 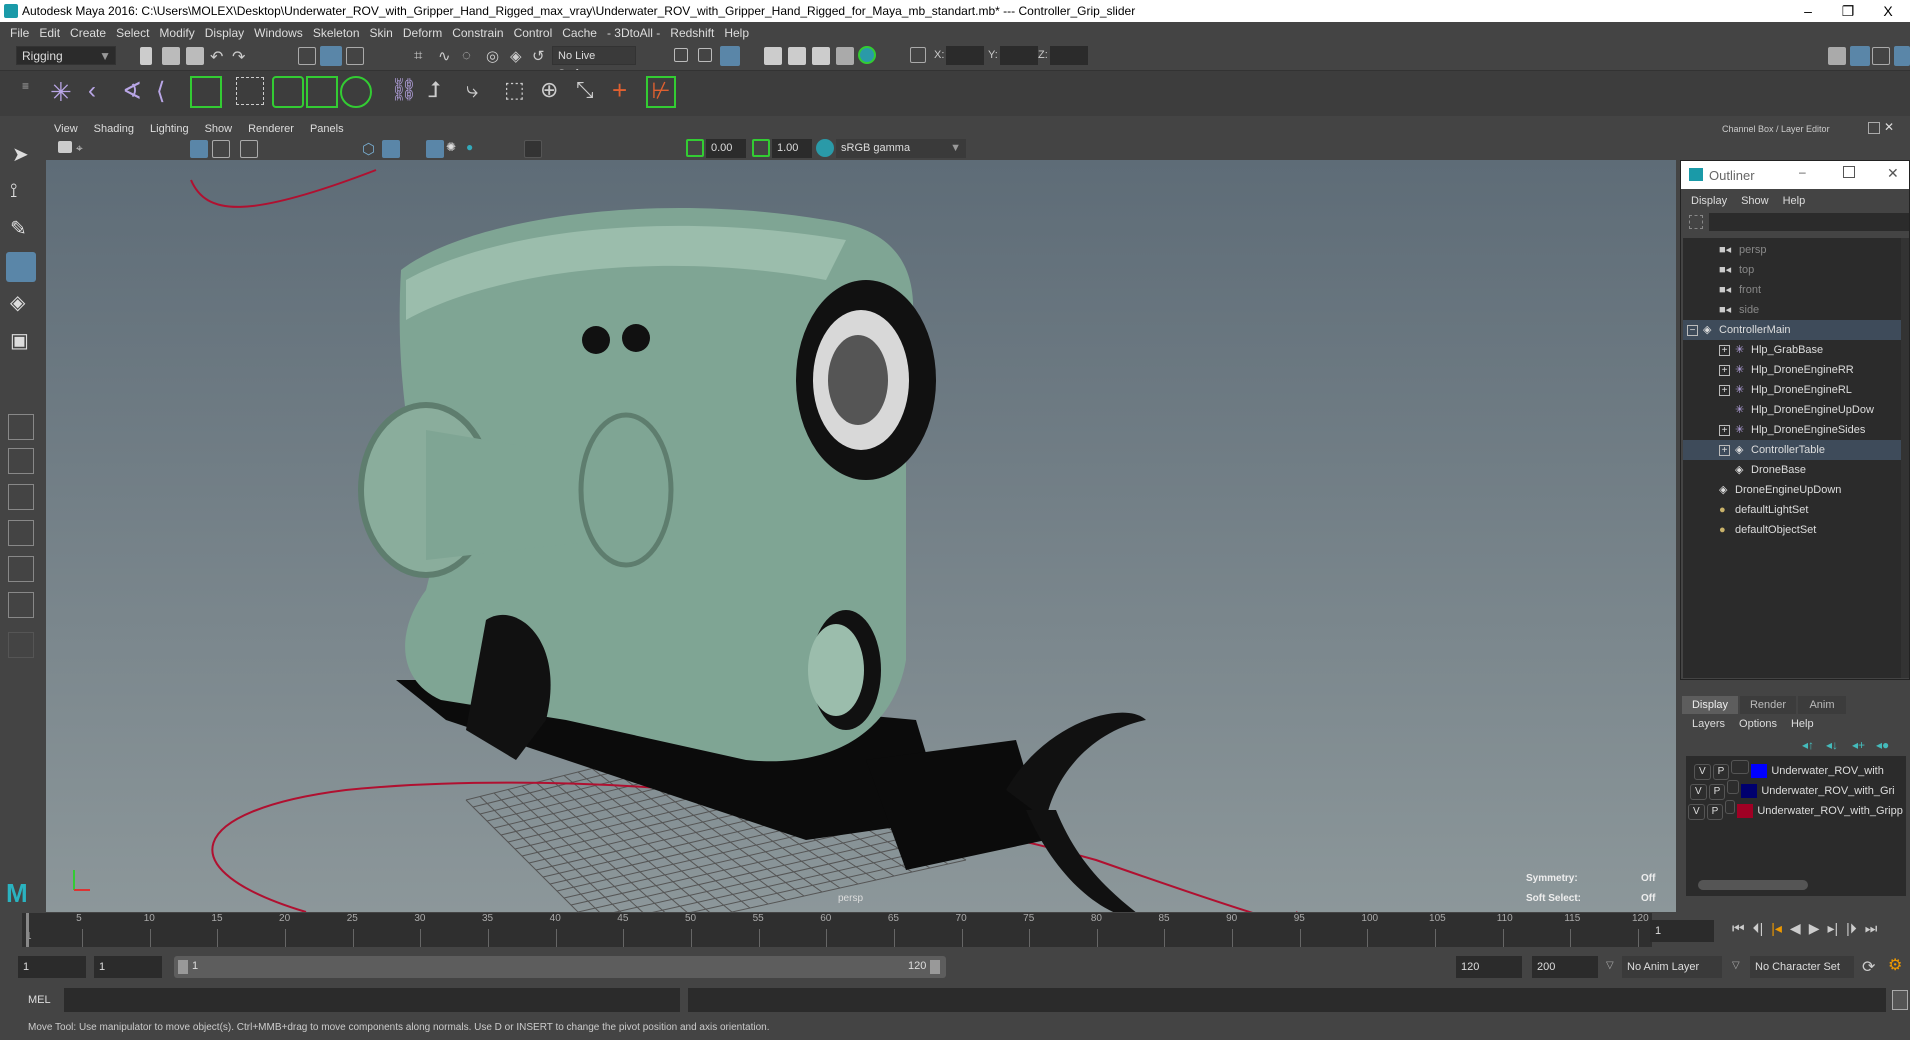 What do you see at coordinates (1882, 745) in the screenshot?
I see `new-layer-selected-icon: ◂●` at bounding box center [1882, 745].